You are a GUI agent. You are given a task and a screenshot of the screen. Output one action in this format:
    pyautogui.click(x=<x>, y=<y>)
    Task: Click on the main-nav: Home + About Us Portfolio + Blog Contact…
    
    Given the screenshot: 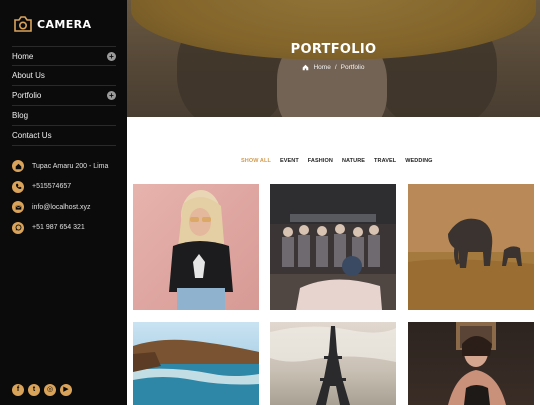 What is the action you would take?
    pyautogui.click(x=64, y=96)
    